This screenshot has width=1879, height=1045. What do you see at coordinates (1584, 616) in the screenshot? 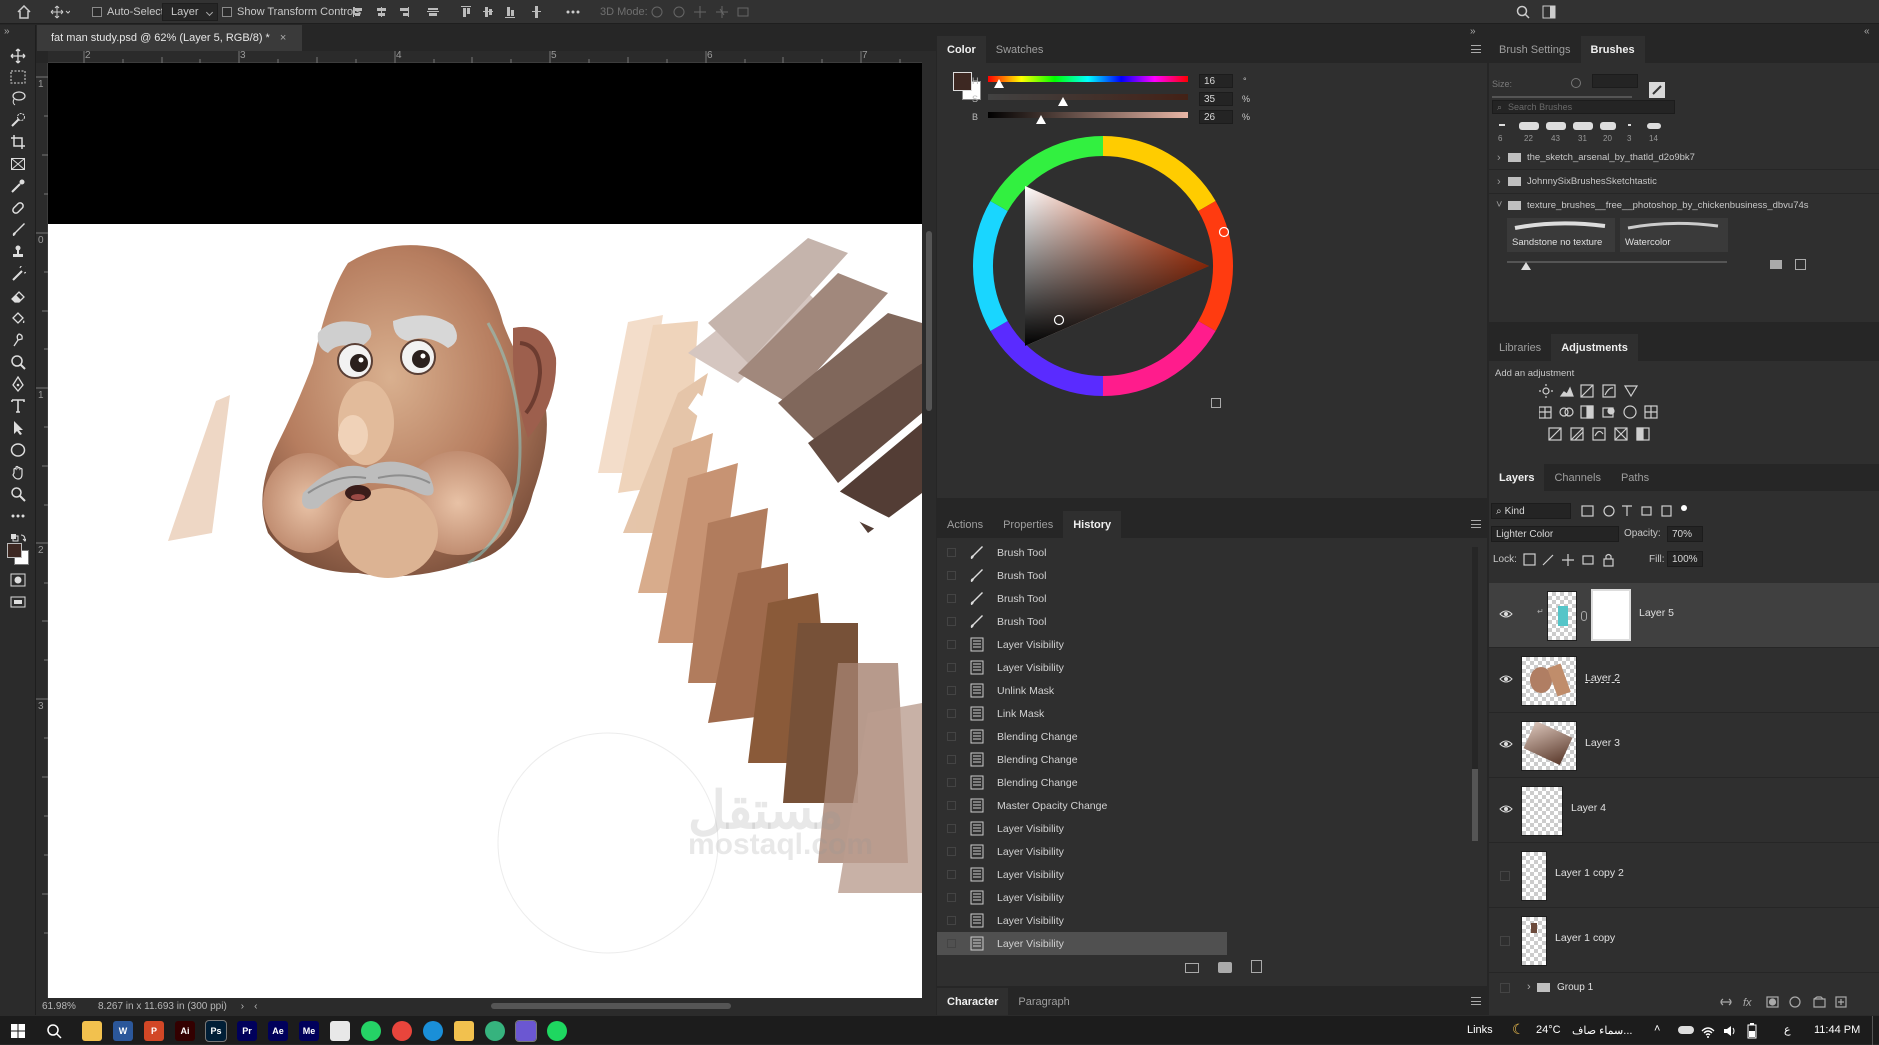
I see `link-icon` at bounding box center [1584, 616].